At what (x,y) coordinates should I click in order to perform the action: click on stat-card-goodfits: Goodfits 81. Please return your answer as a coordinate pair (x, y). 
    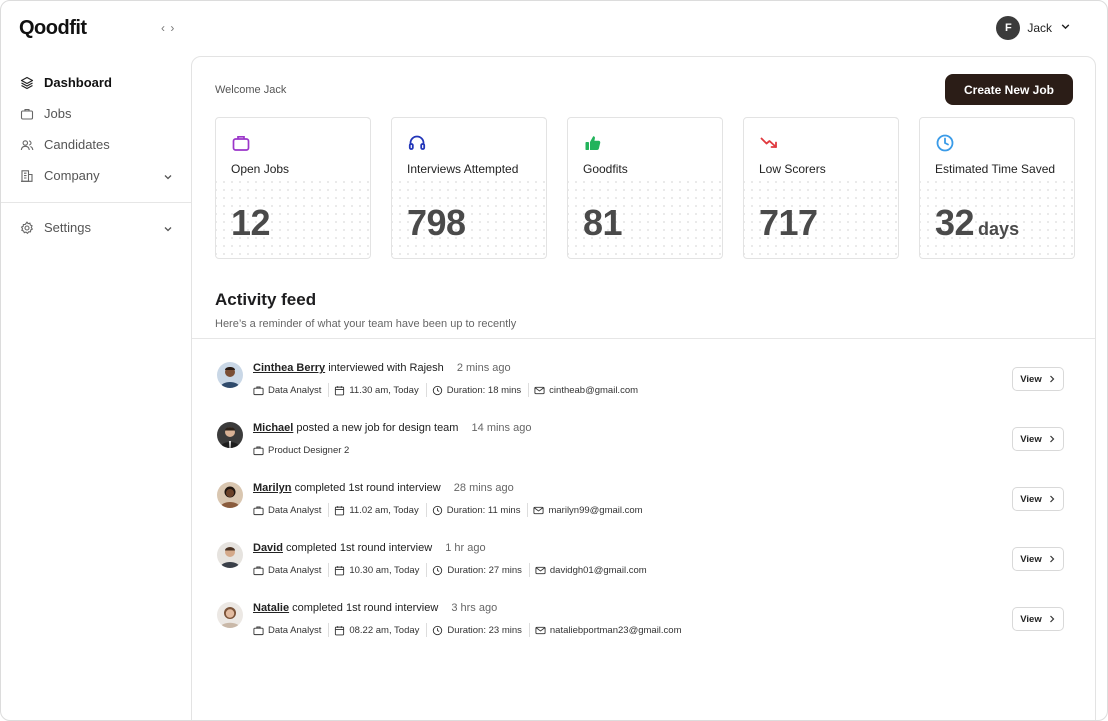
    Looking at the image, I should click on (645, 188).